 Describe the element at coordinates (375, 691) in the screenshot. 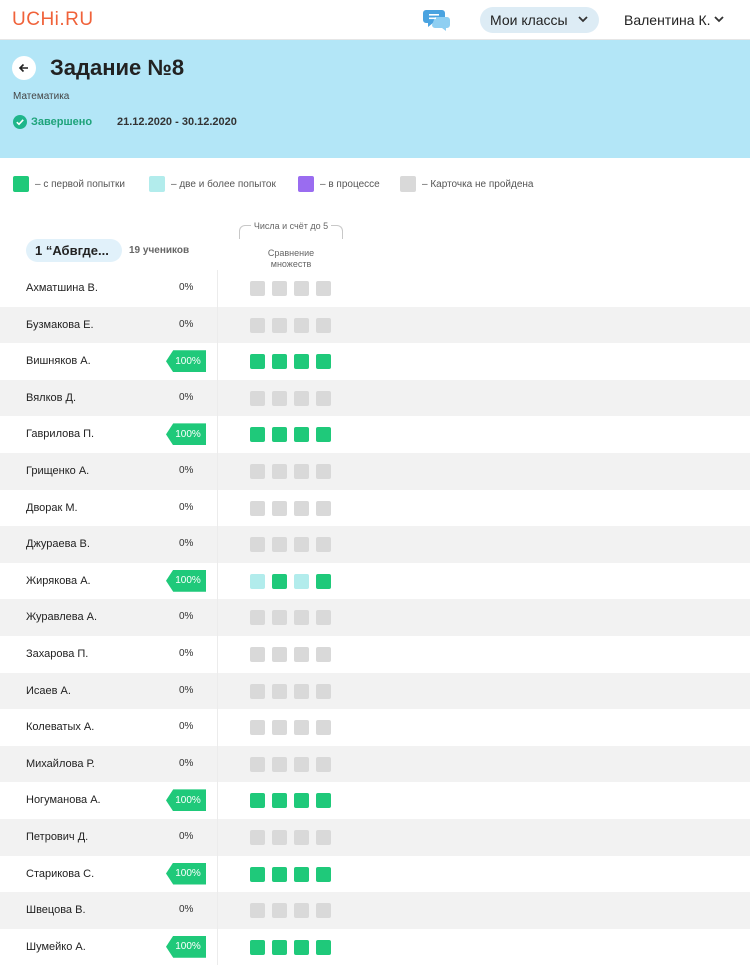

I see `table-row: Исаев А. 0%` at that location.